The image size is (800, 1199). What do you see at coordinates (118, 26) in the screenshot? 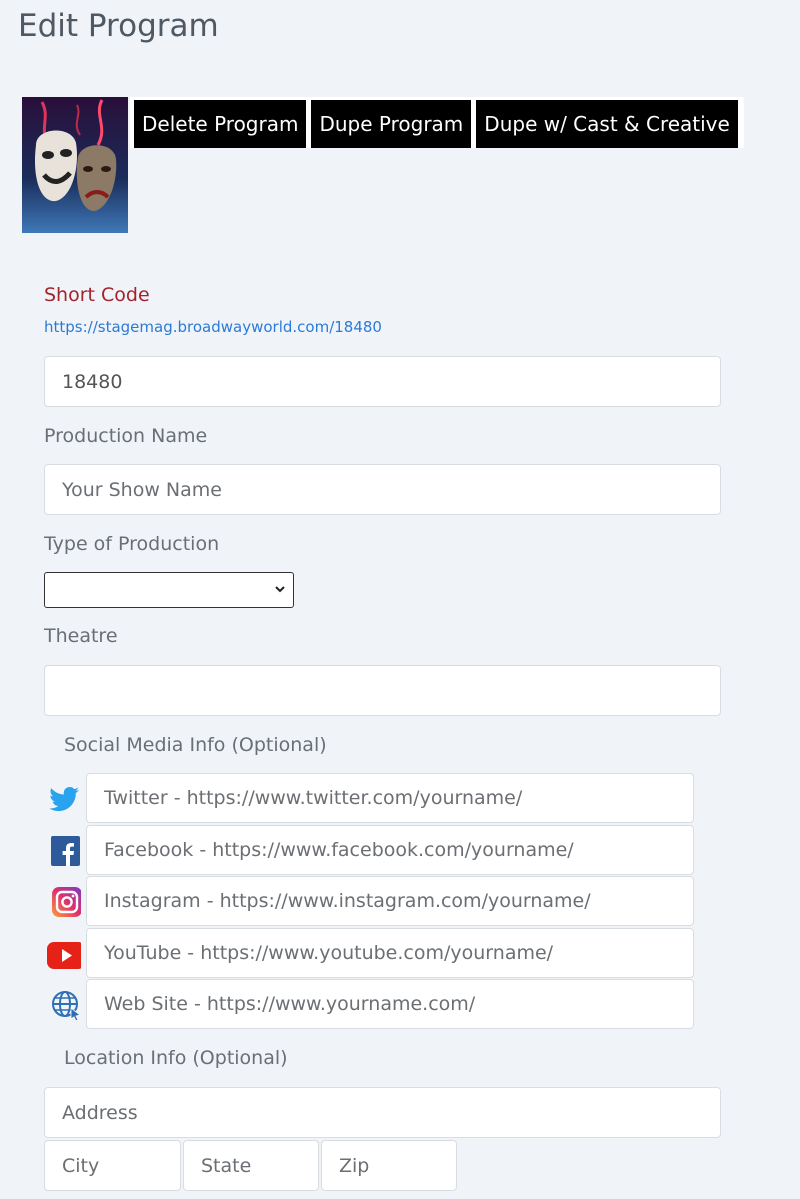
I see `page-title: Edit Program` at bounding box center [118, 26].